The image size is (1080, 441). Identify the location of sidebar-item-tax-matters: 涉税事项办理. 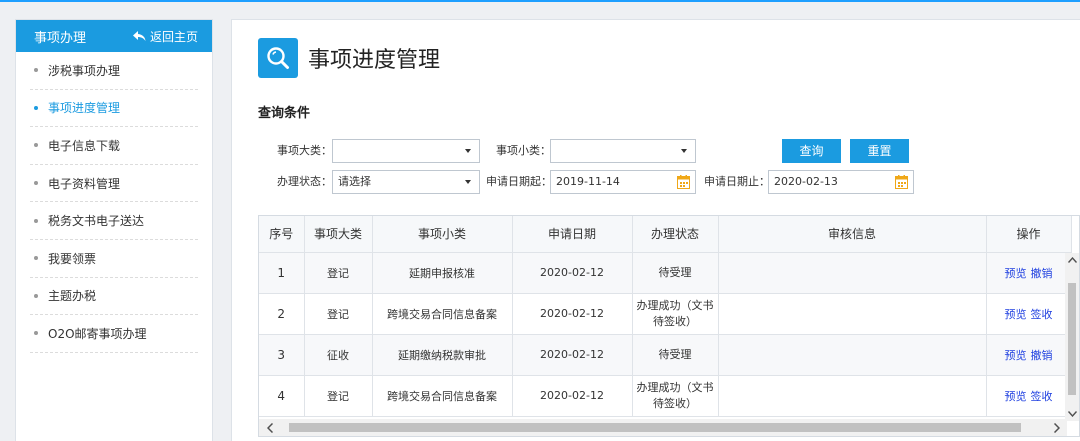
(114, 71).